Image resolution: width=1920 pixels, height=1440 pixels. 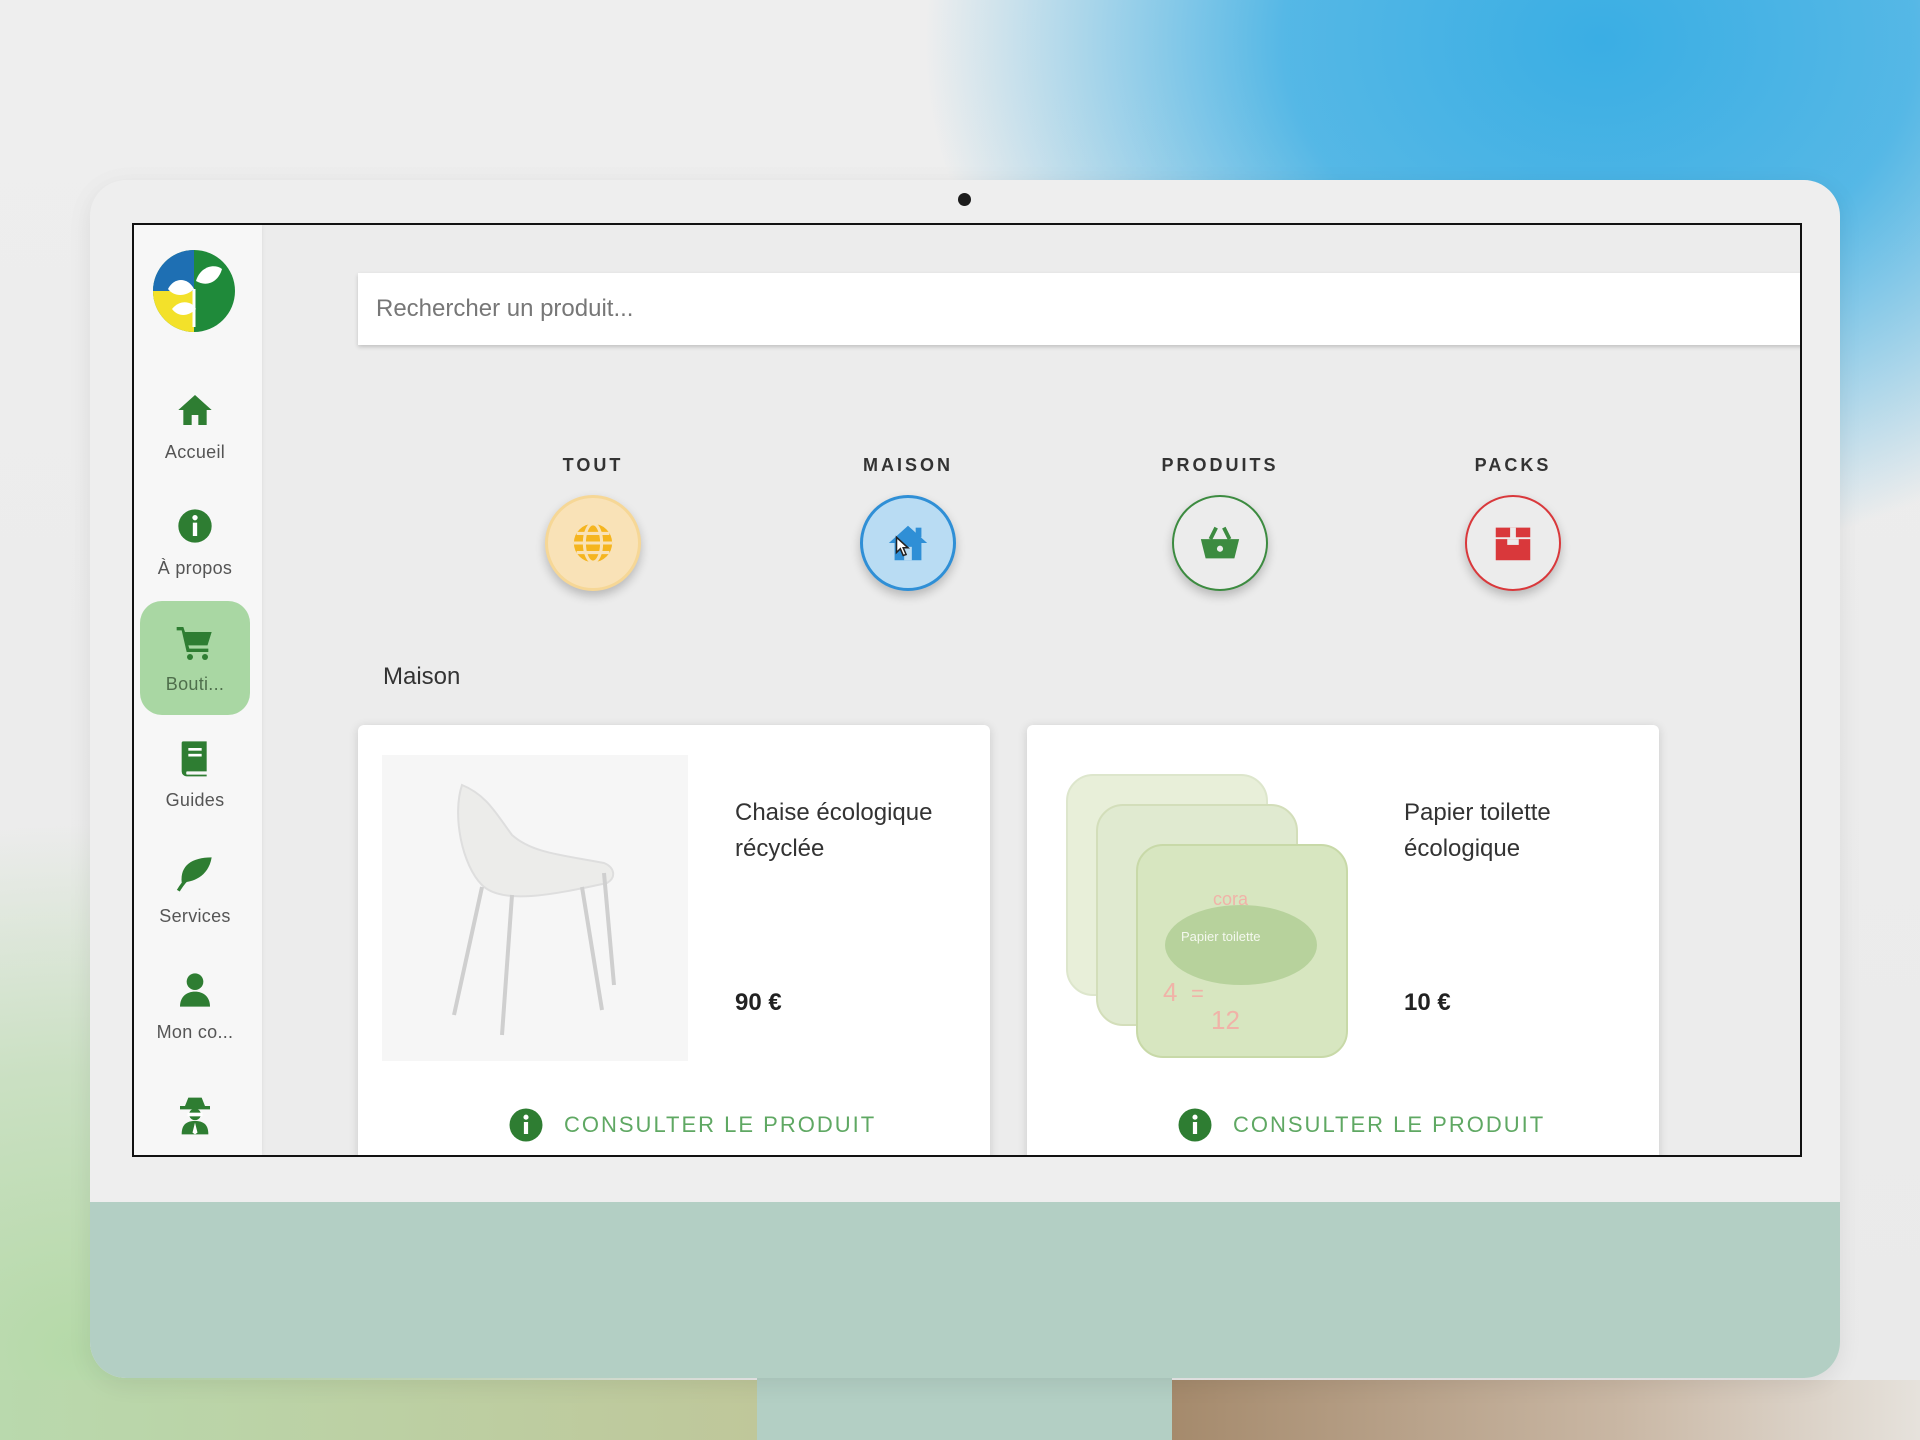 I want to click on sidebar-item-a-propos: À propos, so click(x=195, y=542).